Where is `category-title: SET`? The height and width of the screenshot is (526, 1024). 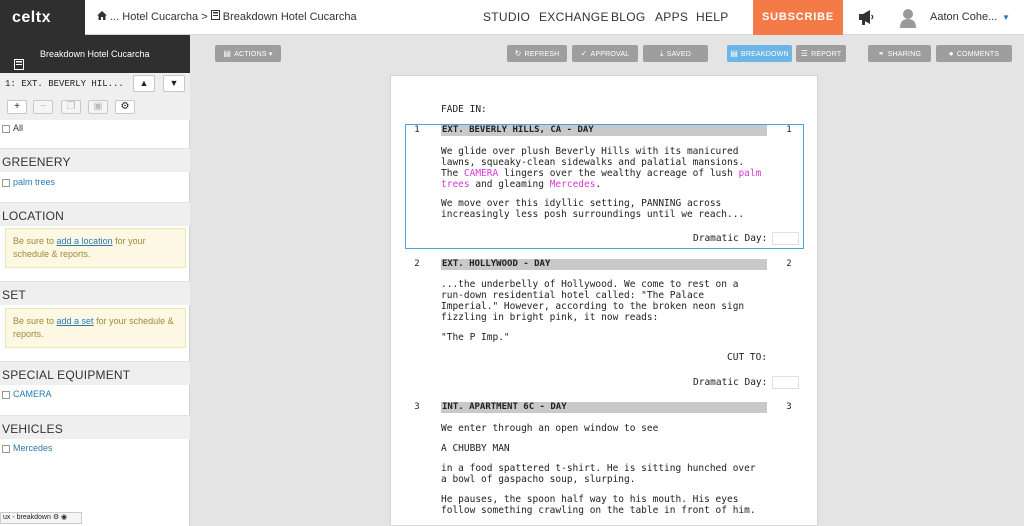
category-title: SET is located at coordinates (14, 295).